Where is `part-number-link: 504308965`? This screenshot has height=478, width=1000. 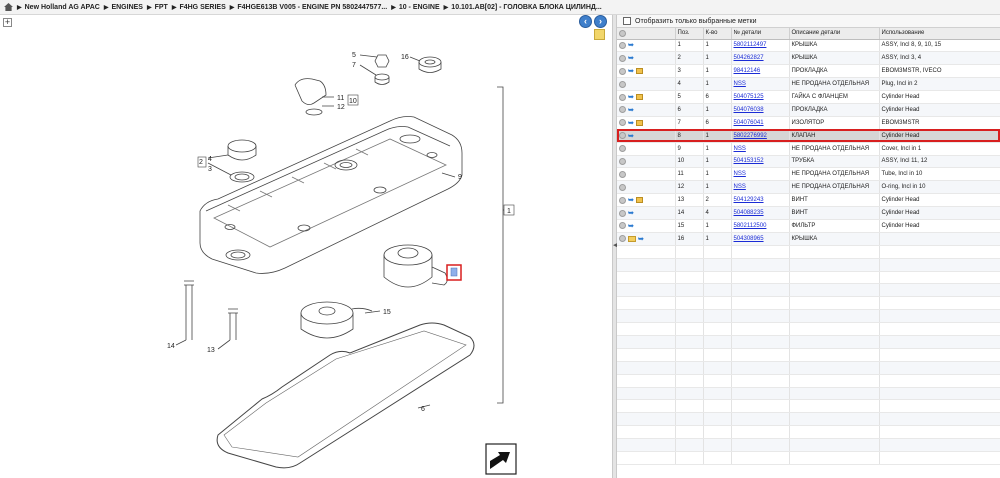 part-number-link: 504308965 is located at coordinates (749, 239).